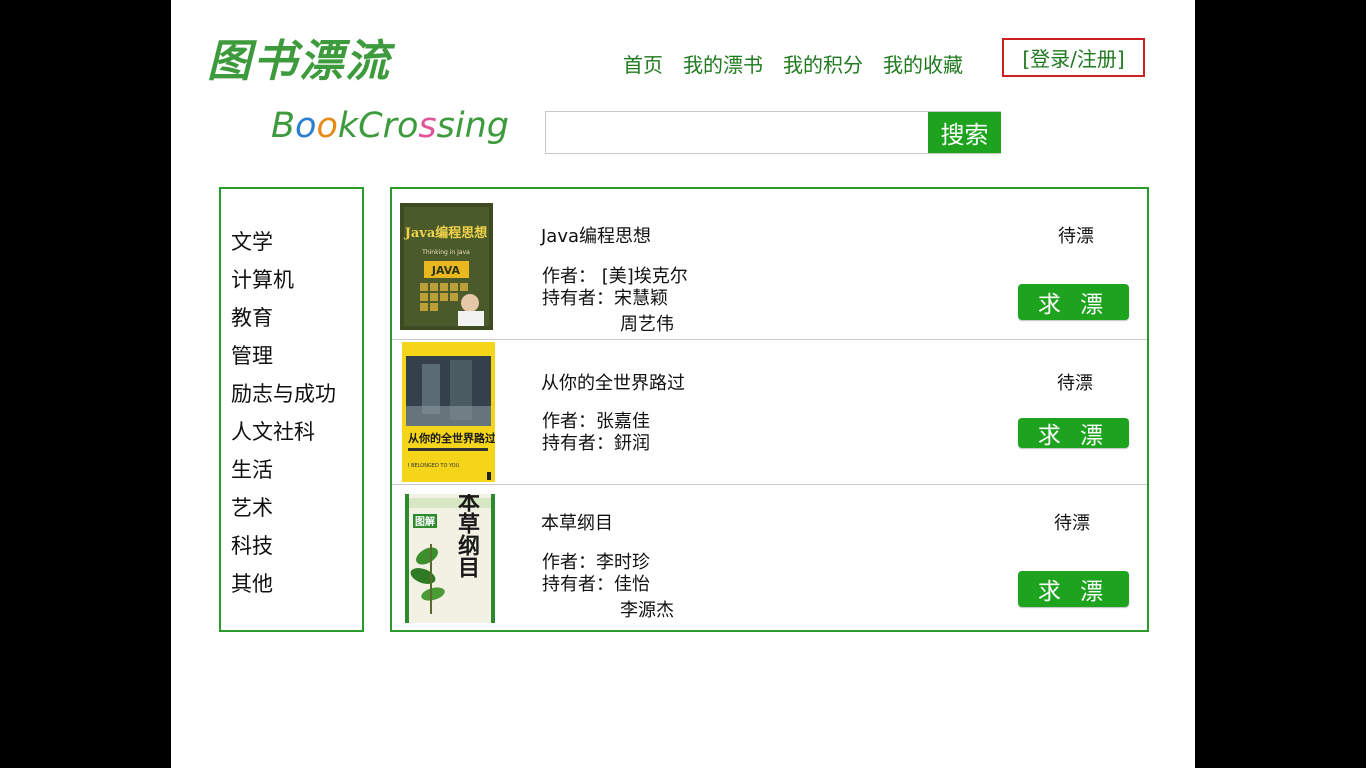 The image size is (1366, 768). Describe the element at coordinates (632, 584) in the screenshot. I see `holder-name: 佳怡` at that location.